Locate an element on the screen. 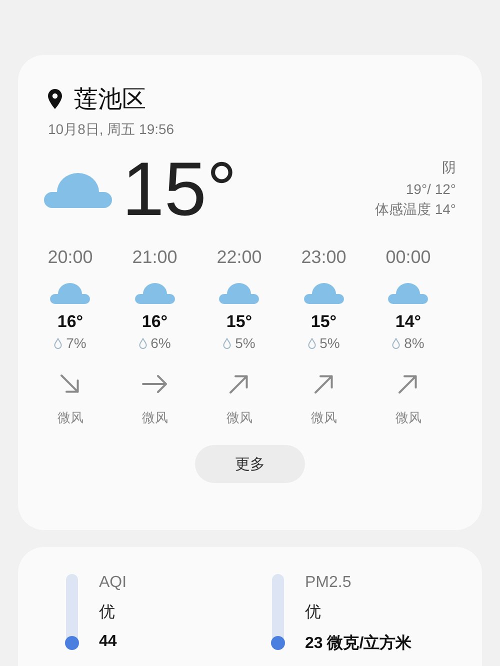 The width and height of the screenshot is (500, 666). feels-like-temperature: 体感温度 14° is located at coordinates (415, 210).